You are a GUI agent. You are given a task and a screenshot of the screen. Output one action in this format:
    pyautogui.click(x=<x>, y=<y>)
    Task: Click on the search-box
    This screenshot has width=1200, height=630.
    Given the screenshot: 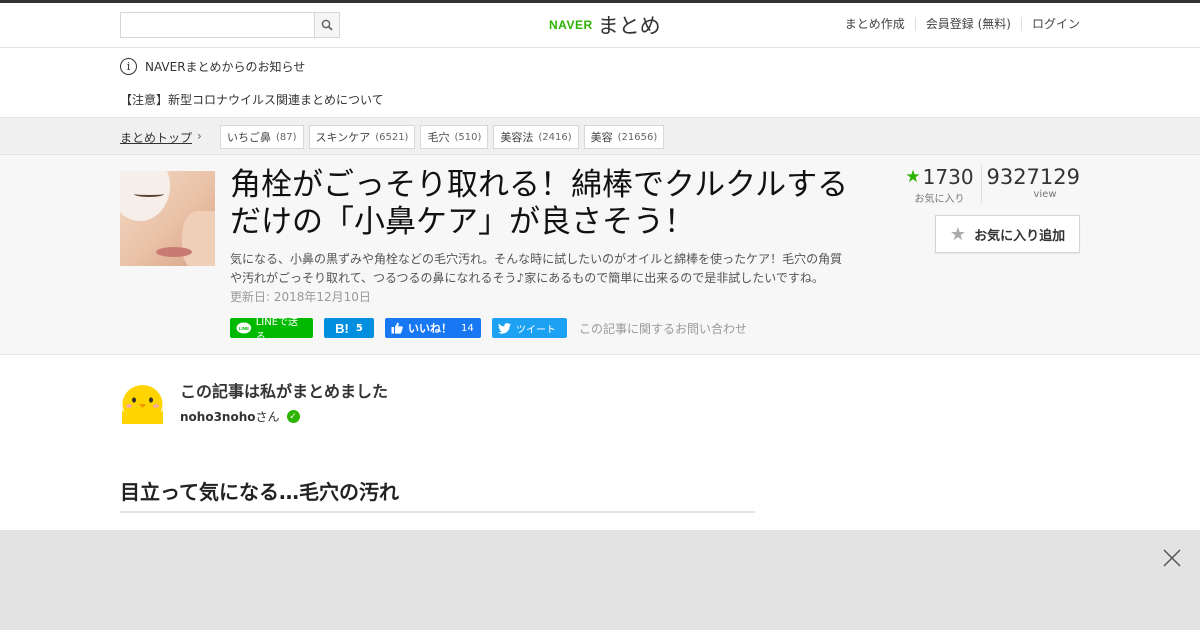 What is the action you would take?
    pyautogui.click(x=230, y=25)
    